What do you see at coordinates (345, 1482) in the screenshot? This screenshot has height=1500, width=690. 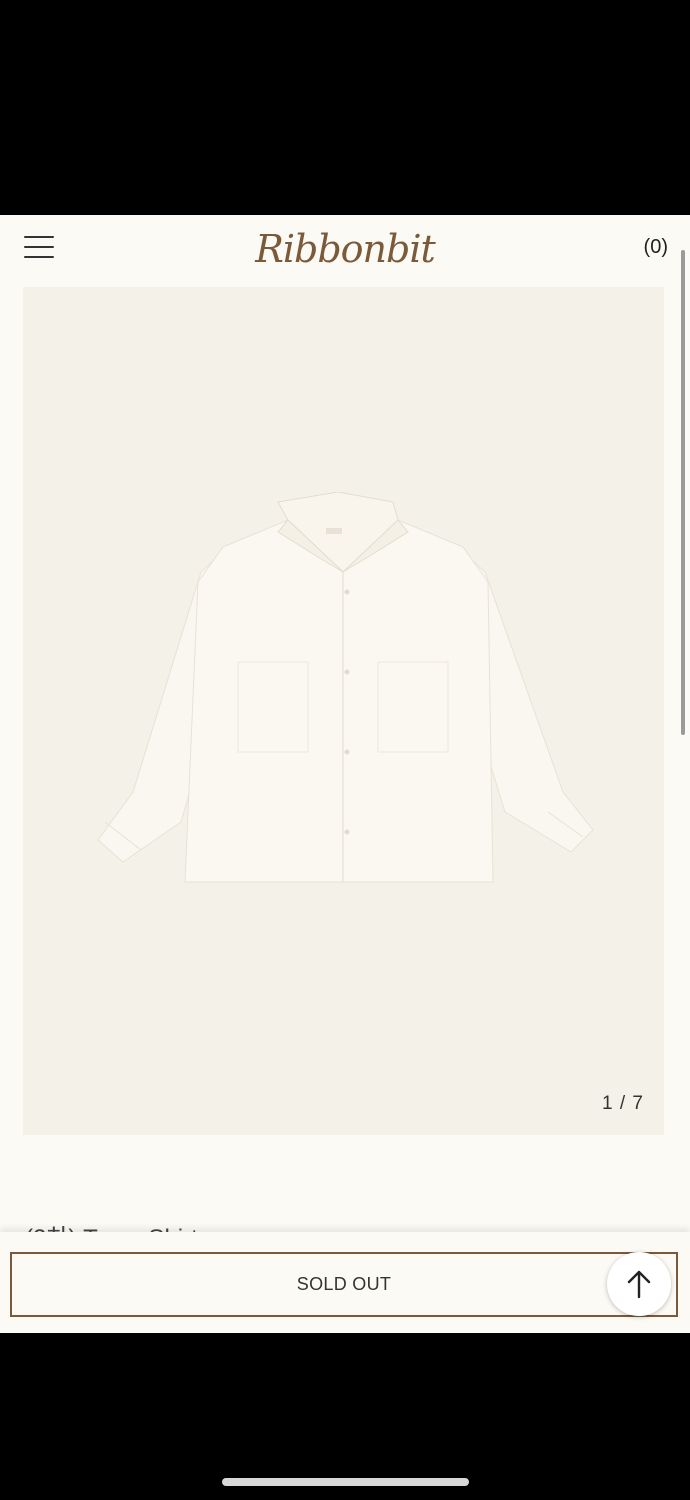 I see `home-indicator` at bounding box center [345, 1482].